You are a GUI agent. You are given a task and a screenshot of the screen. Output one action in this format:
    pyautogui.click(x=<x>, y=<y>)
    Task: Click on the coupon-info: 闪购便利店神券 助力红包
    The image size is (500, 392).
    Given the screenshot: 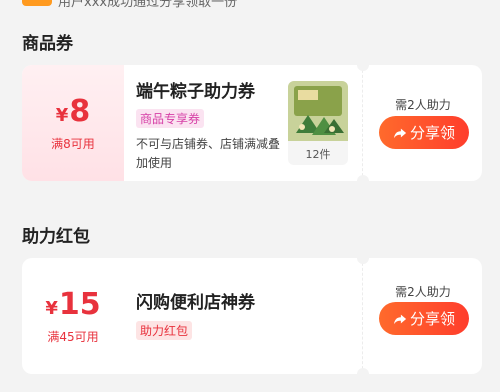 What is the action you would take?
    pyautogui.click(x=243, y=316)
    